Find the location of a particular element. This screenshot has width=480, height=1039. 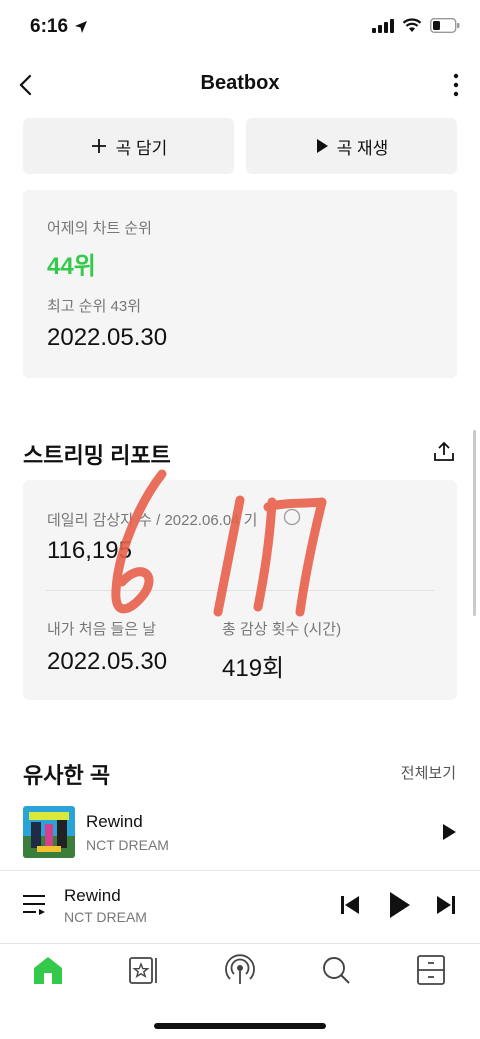

next-track-icon is located at coordinates (446, 905).